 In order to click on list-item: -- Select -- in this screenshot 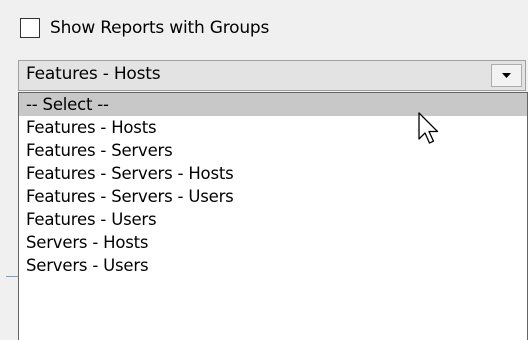, I will do `click(273, 104)`.